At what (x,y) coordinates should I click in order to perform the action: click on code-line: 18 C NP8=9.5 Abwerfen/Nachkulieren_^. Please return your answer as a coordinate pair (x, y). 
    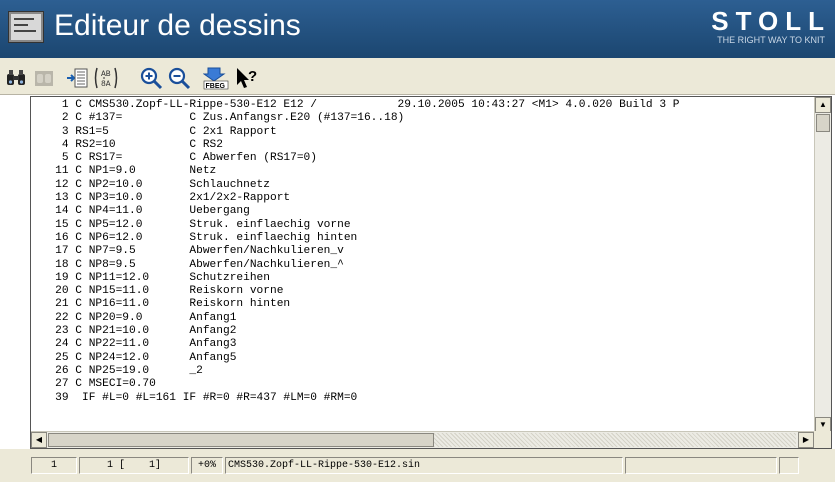
    Looking at the image, I should click on (424, 265).